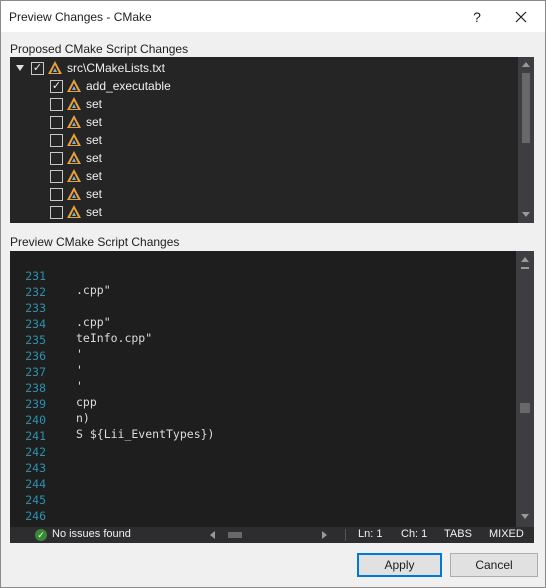 This screenshot has width=546, height=588. I want to click on indent-mode: TABS, so click(458, 534).